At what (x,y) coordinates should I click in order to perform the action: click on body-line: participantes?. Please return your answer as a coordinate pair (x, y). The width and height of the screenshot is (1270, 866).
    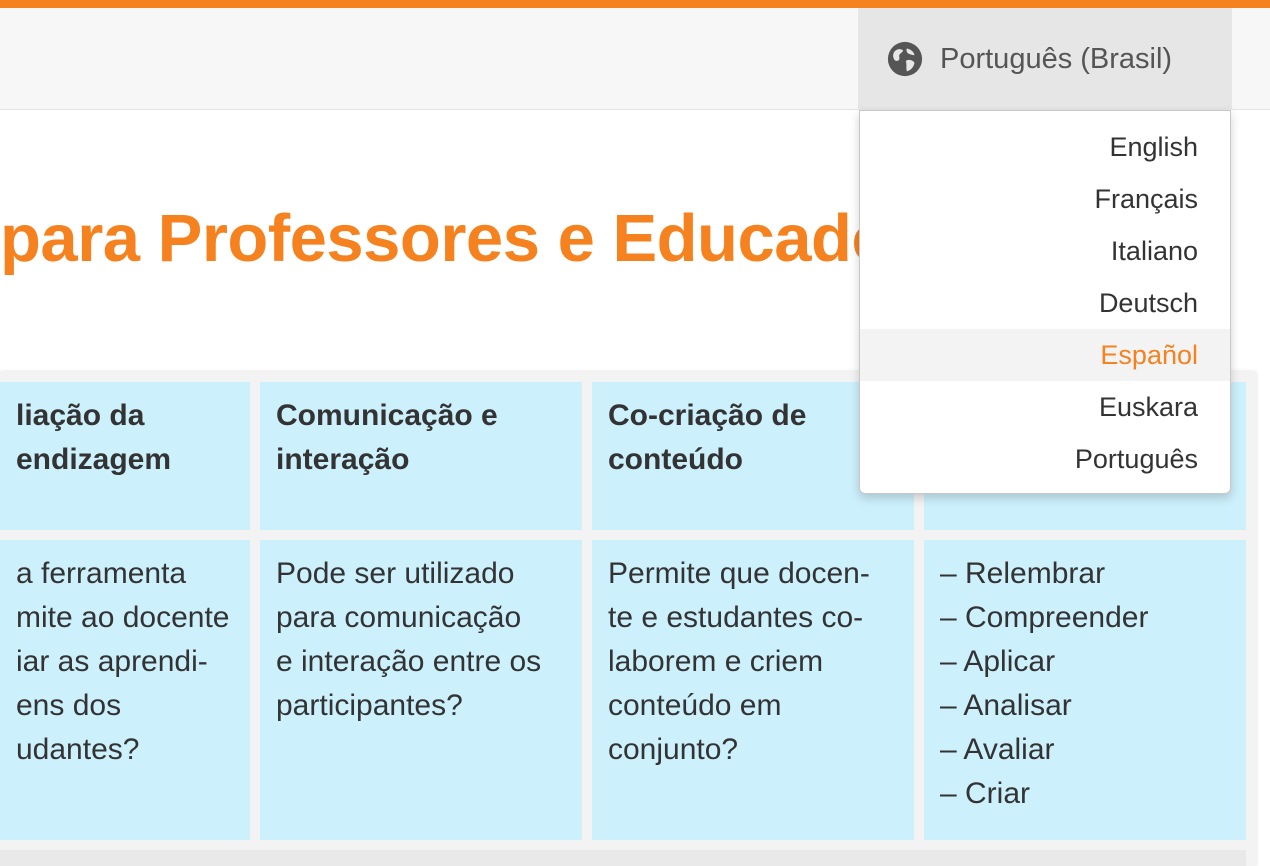
    Looking at the image, I should click on (369, 705).